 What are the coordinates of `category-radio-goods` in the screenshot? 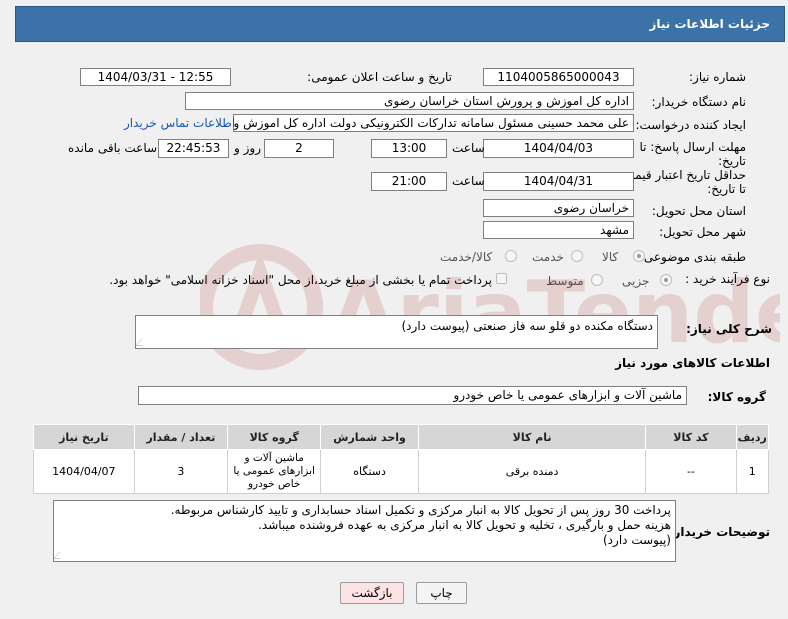 It's located at (639, 256).